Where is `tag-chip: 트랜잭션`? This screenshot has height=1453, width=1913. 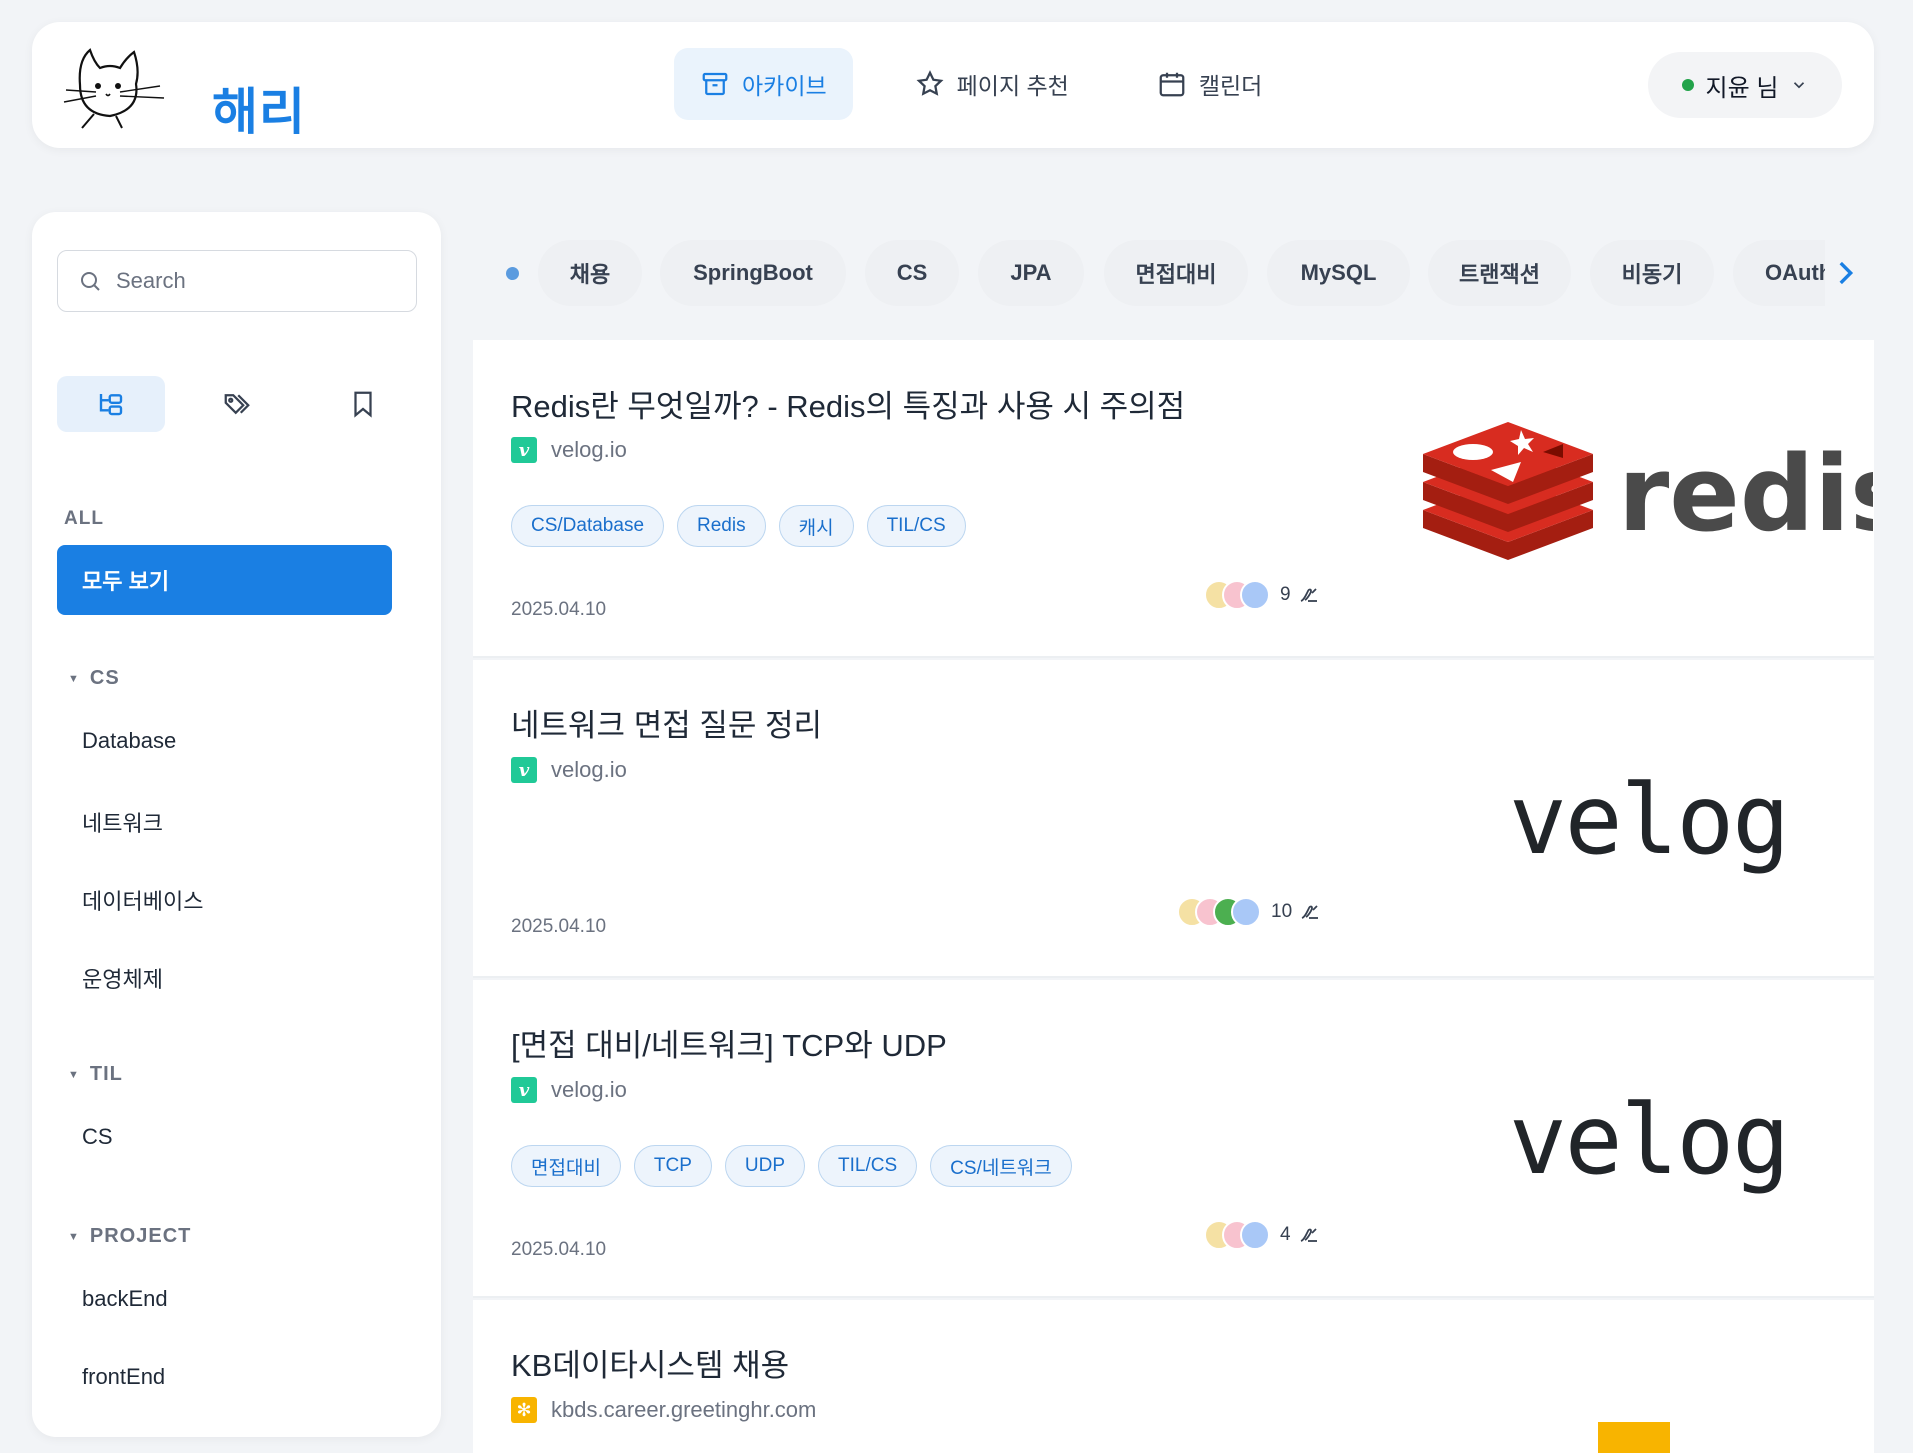 tag-chip: 트랜잭션 is located at coordinates (1499, 273).